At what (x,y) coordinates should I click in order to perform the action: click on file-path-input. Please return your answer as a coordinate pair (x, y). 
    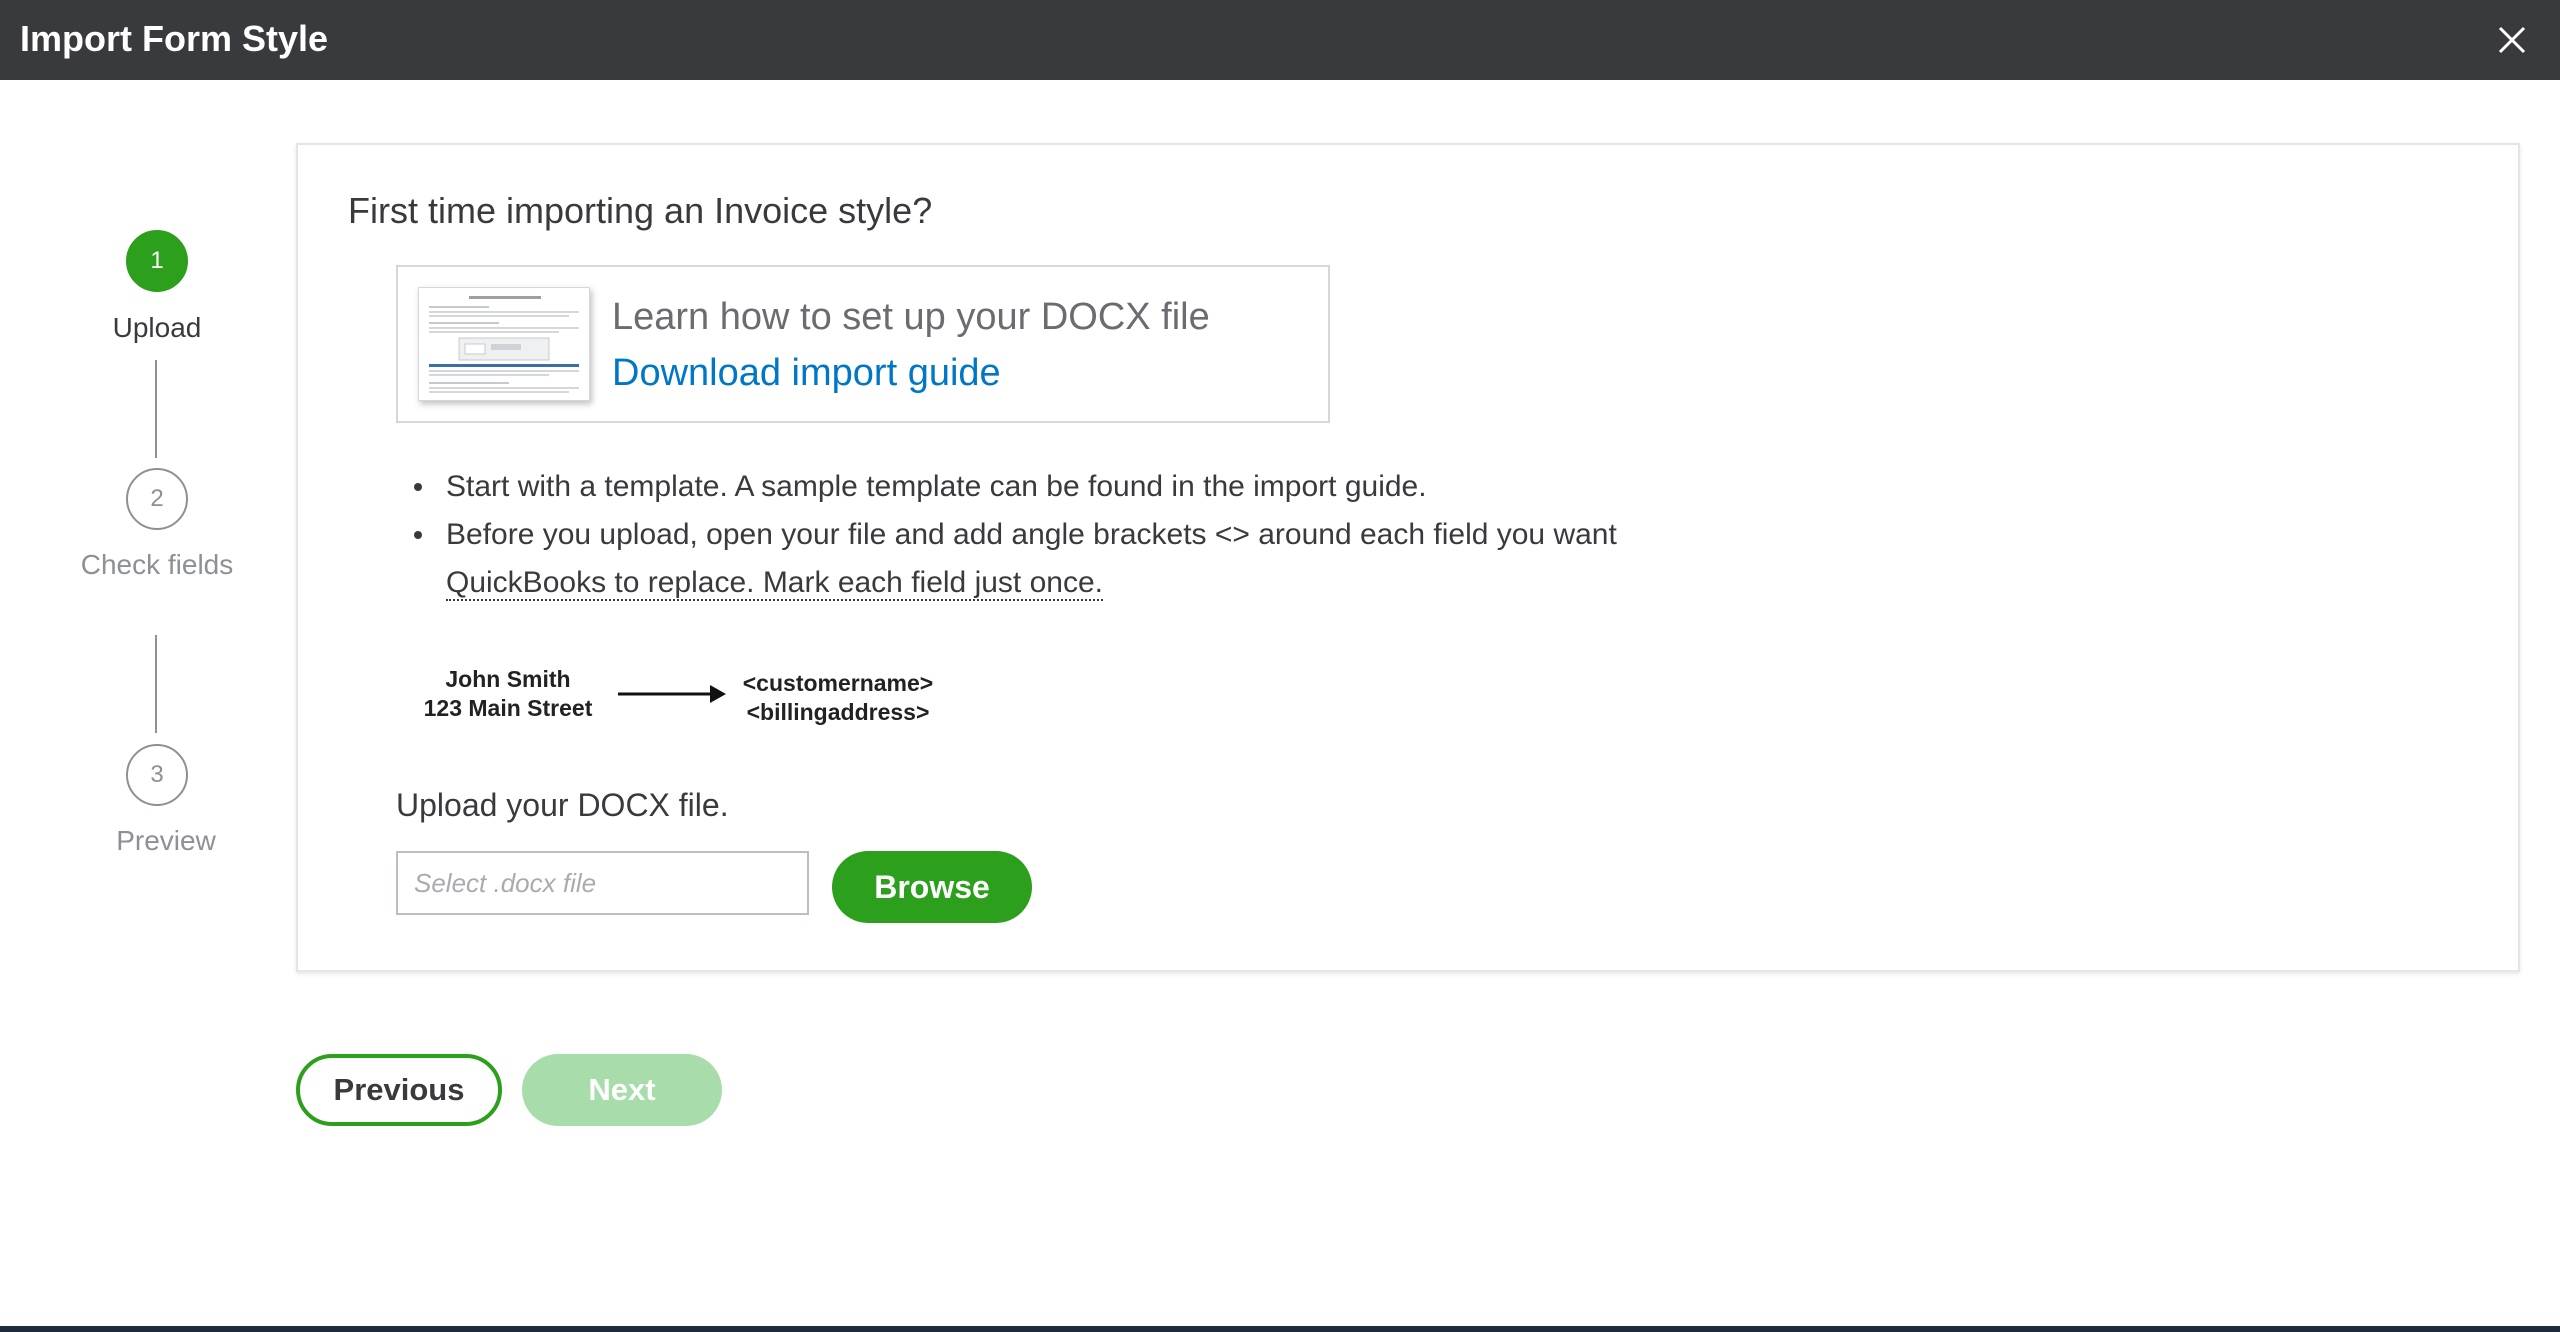
    Looking at the image, I should click on (602, 883).